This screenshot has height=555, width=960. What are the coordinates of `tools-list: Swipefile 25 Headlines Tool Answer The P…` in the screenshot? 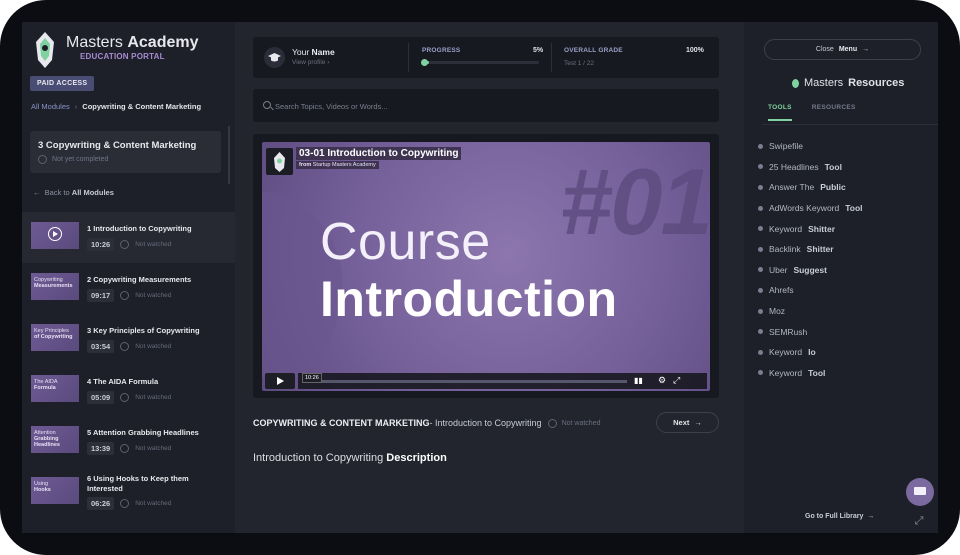 It's located at (810, 259).